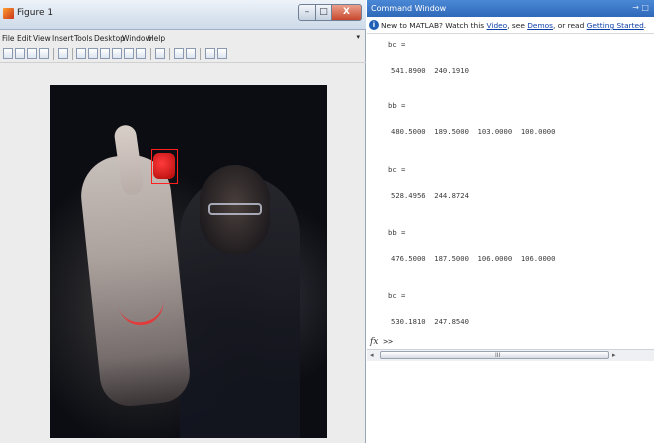 This screenshot has height=443, width=654. I want to click on menu-desktop: Desktop, so click(109, 38).